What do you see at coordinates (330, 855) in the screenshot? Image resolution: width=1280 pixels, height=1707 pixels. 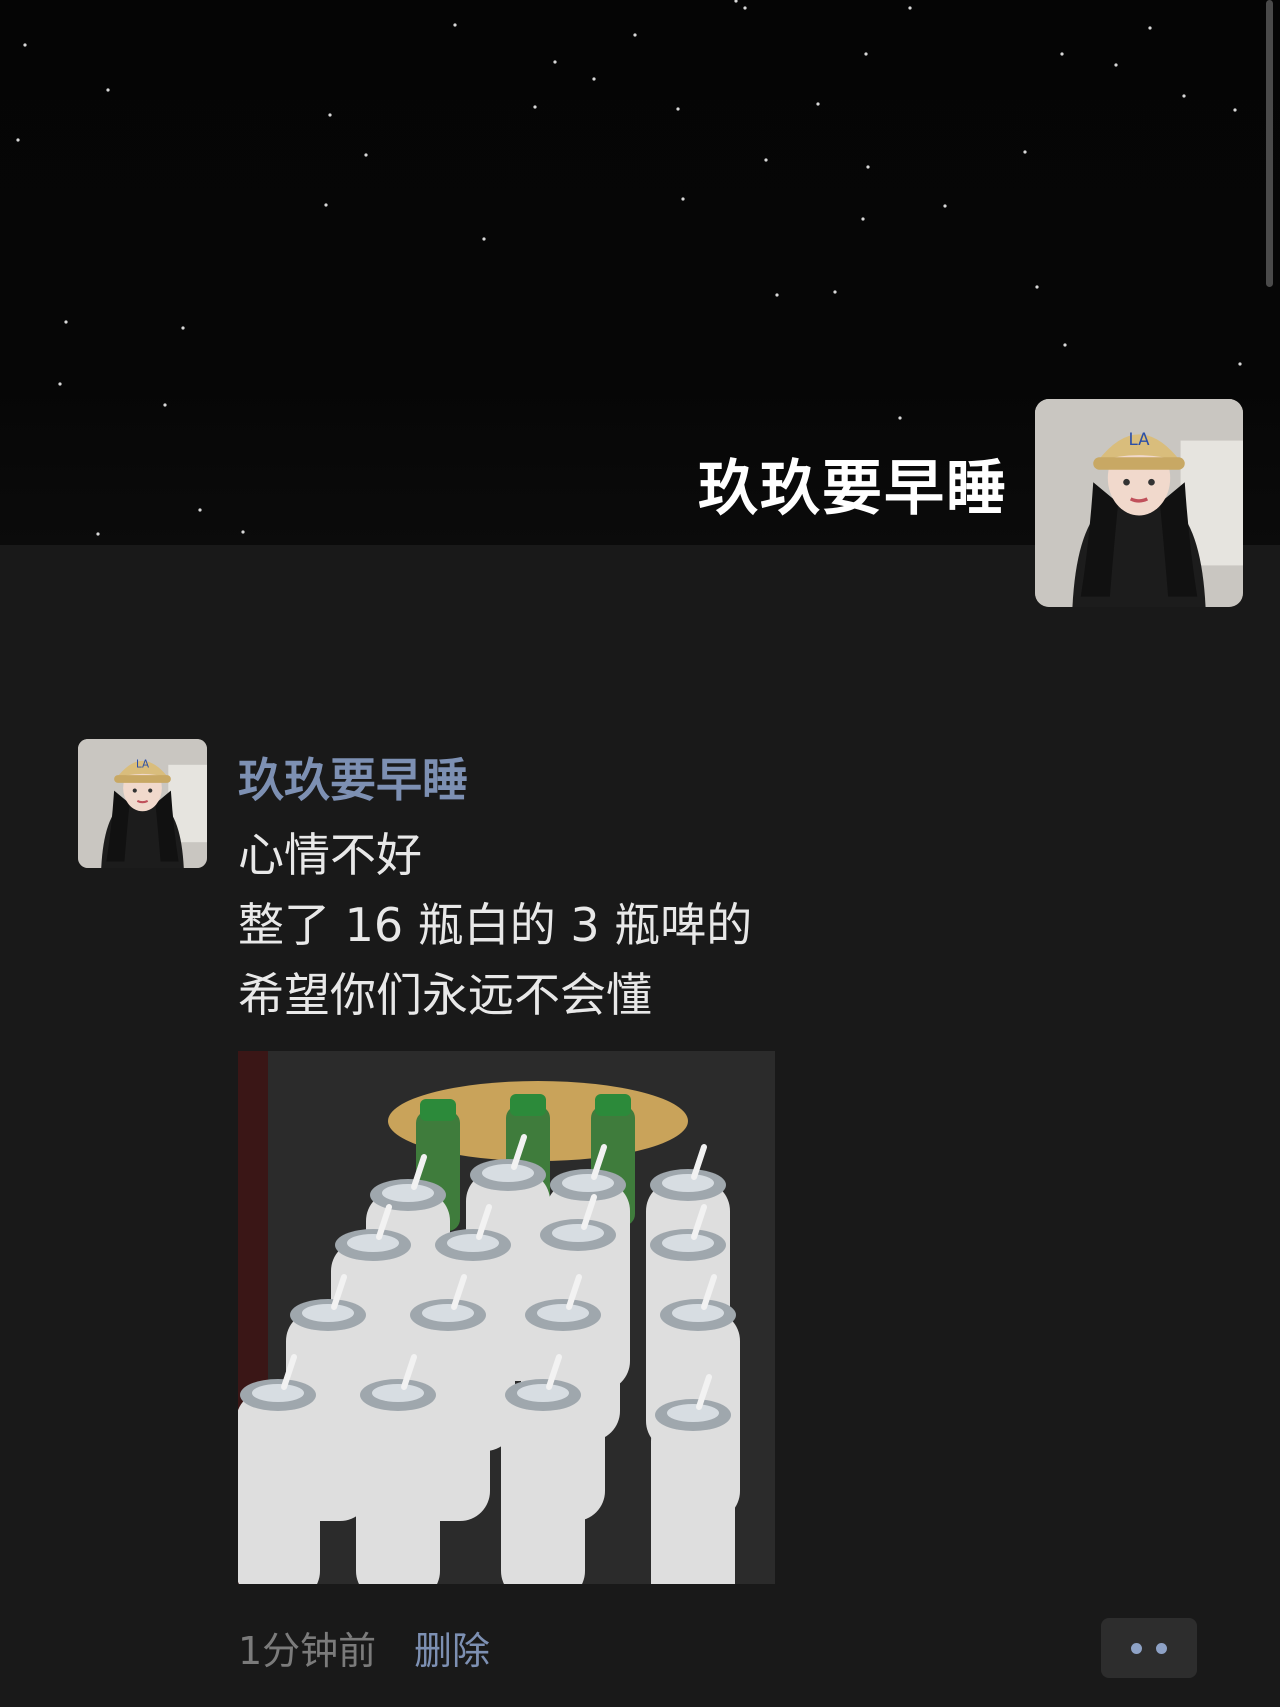 I see `post-text-line: 心情不好` at bounding box center [330, 855].